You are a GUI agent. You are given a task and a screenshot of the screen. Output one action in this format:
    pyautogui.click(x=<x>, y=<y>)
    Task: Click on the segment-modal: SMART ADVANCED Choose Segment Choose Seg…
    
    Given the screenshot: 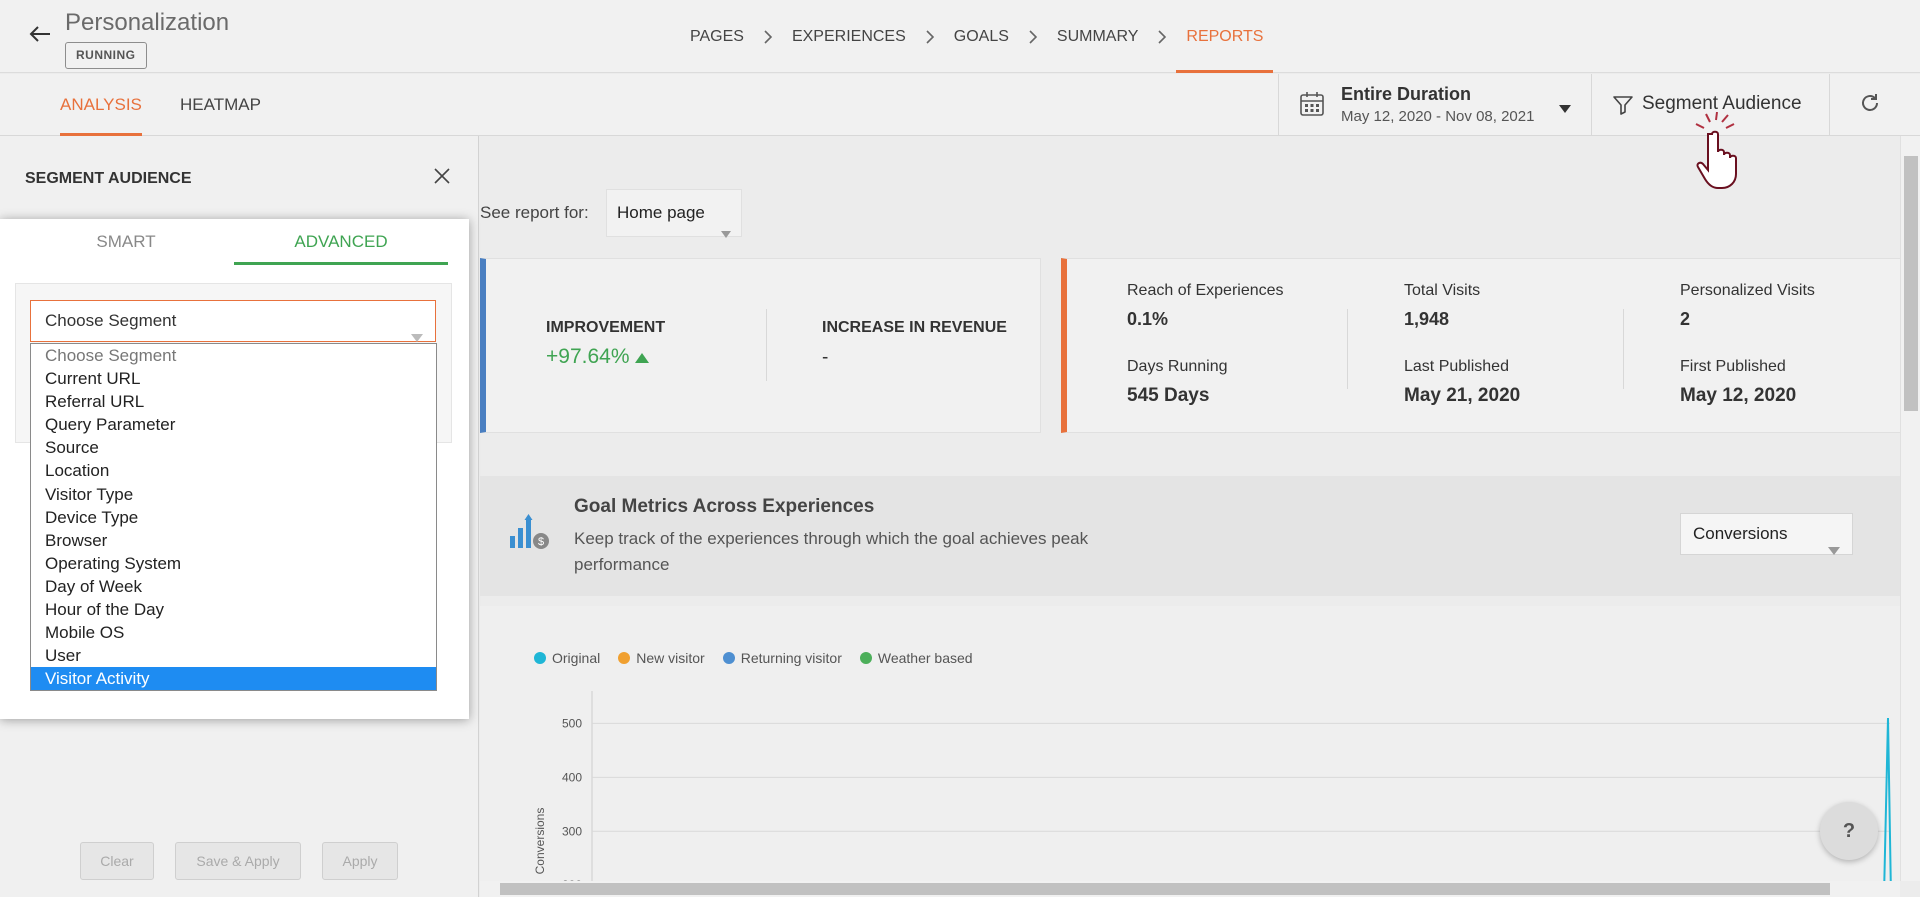 What is the action you would take?
    pyautogui.click(x=234, y=469)
    